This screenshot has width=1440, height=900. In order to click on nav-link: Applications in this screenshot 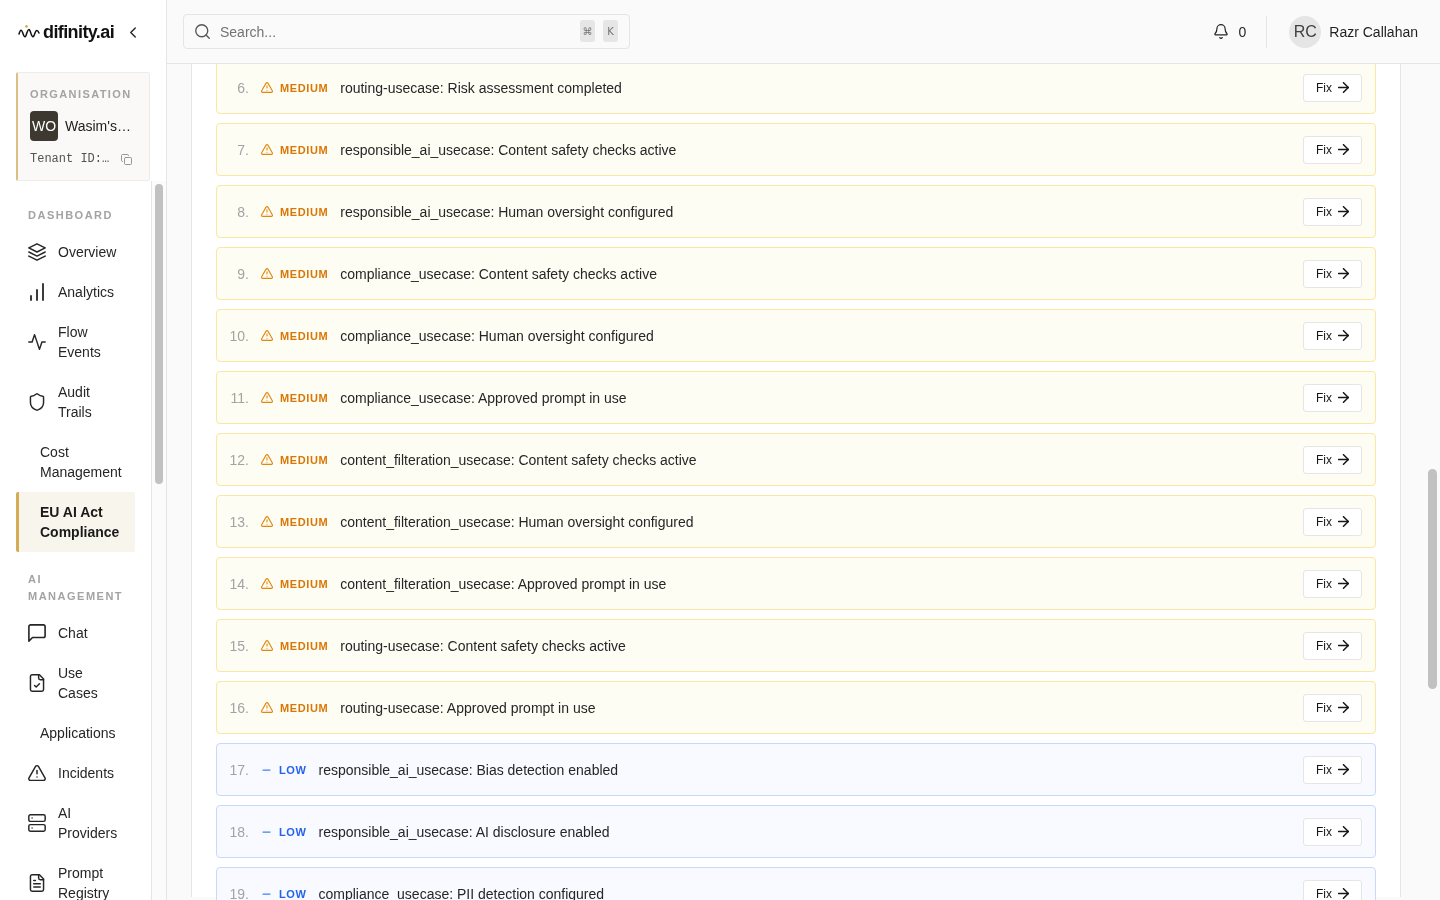, I will do `click(75, 733)`.